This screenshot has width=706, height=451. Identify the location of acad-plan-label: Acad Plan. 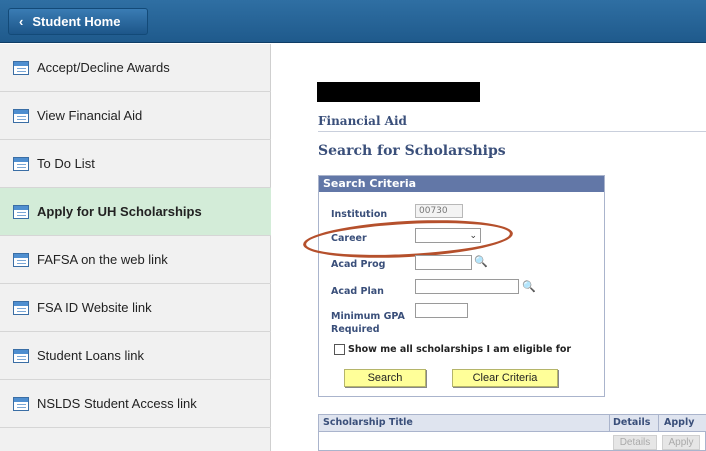
(357, 291).